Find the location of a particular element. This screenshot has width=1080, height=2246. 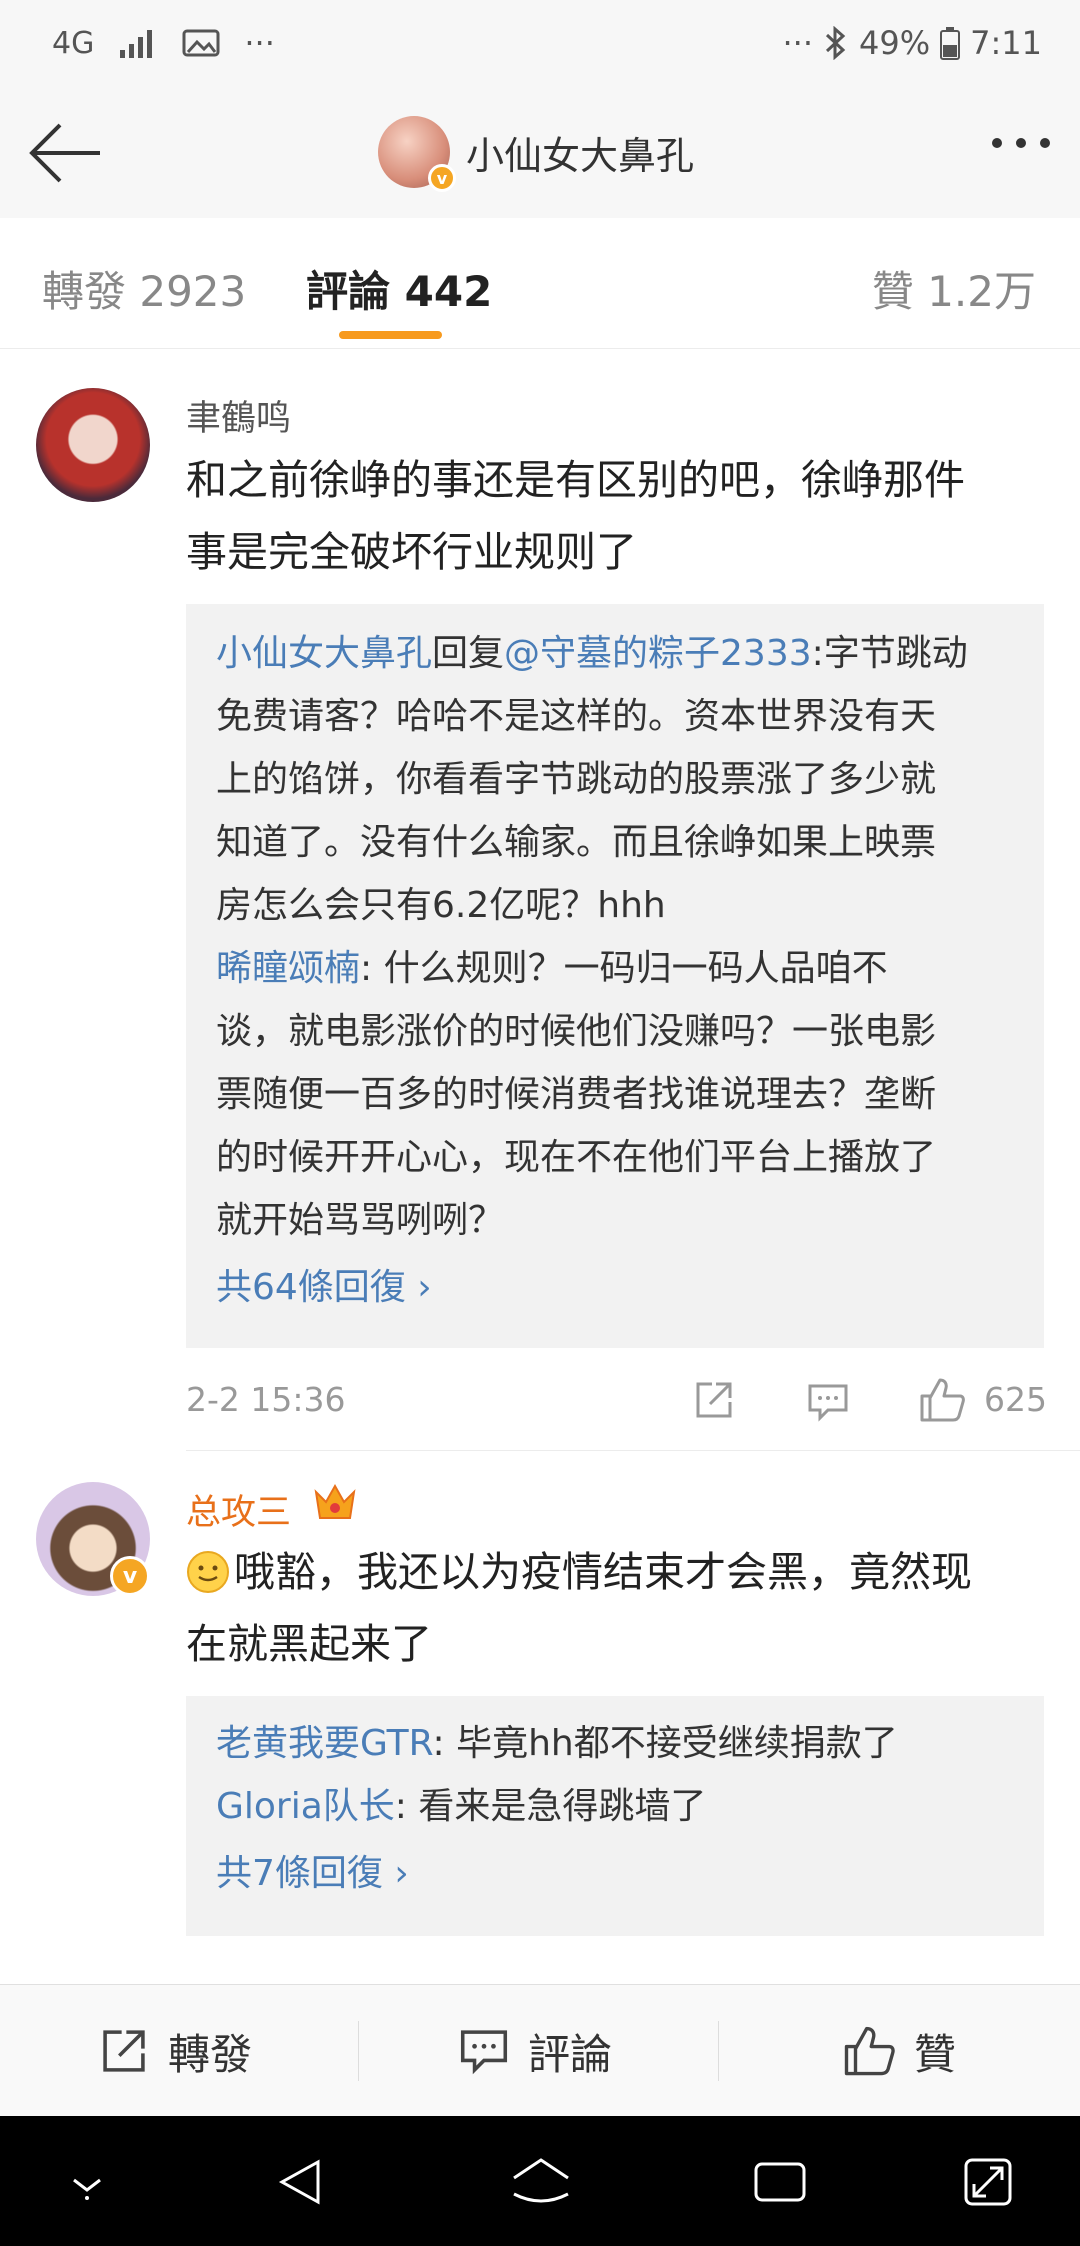

signal-icon is located at coordinates (136, 44).